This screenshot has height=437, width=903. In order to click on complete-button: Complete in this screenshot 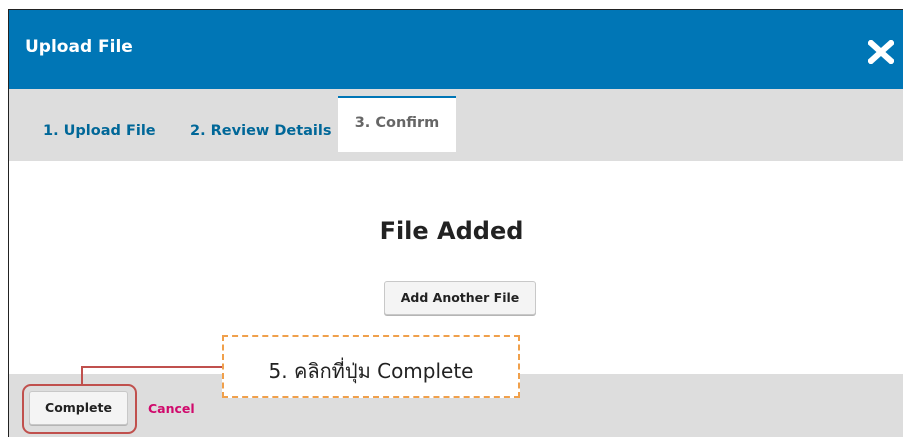, I will do `click(78, 408)`.